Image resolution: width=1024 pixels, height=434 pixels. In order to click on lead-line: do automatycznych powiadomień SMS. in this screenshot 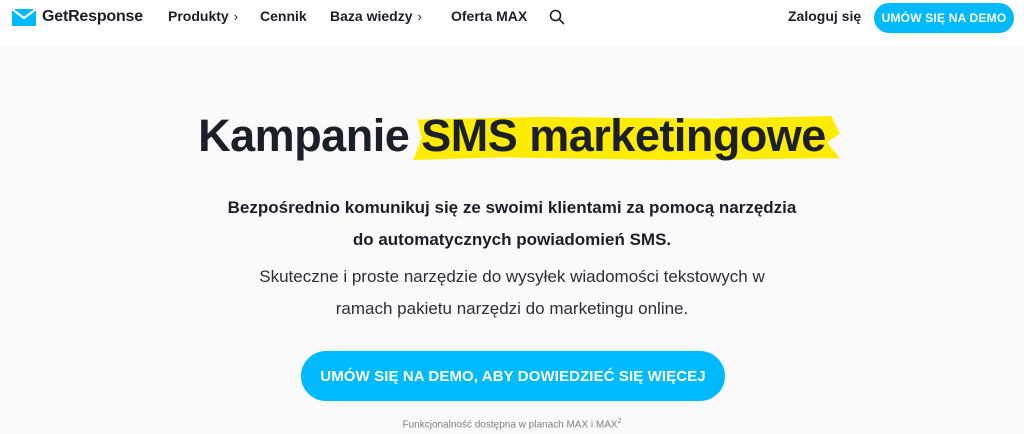, I will do `click(512, 239)`.